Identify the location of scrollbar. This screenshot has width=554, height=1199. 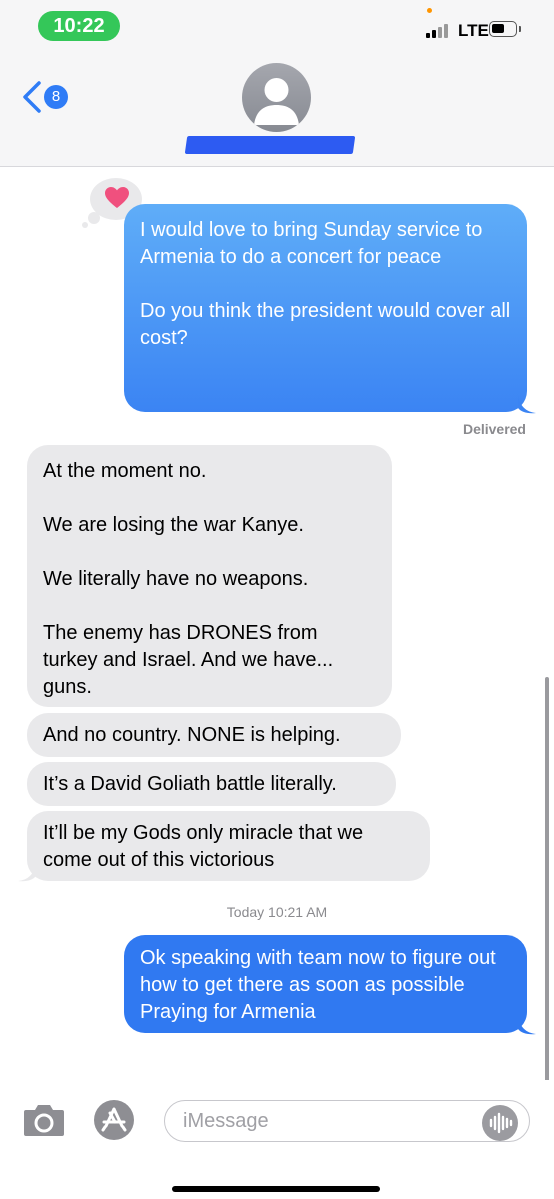
(547, 882).